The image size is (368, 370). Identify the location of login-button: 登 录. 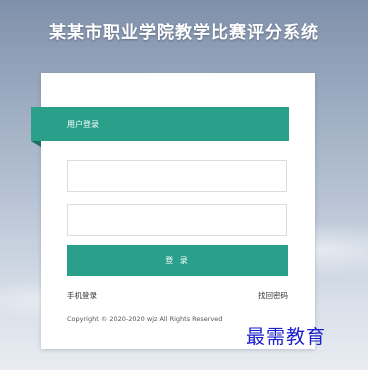
(177, 260).